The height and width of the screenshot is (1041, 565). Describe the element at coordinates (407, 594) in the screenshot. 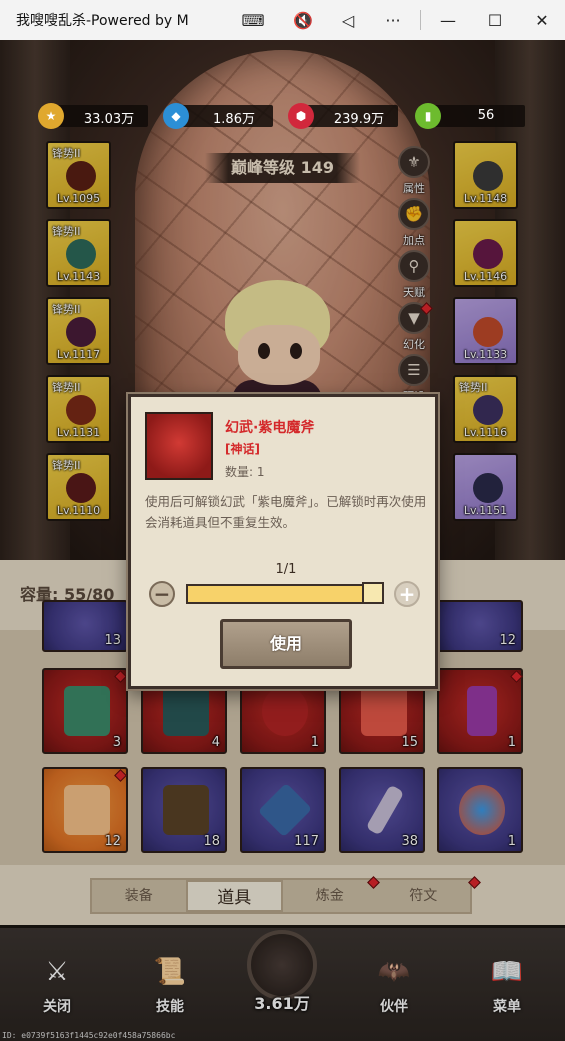

I see `increase-button: +` at that location.